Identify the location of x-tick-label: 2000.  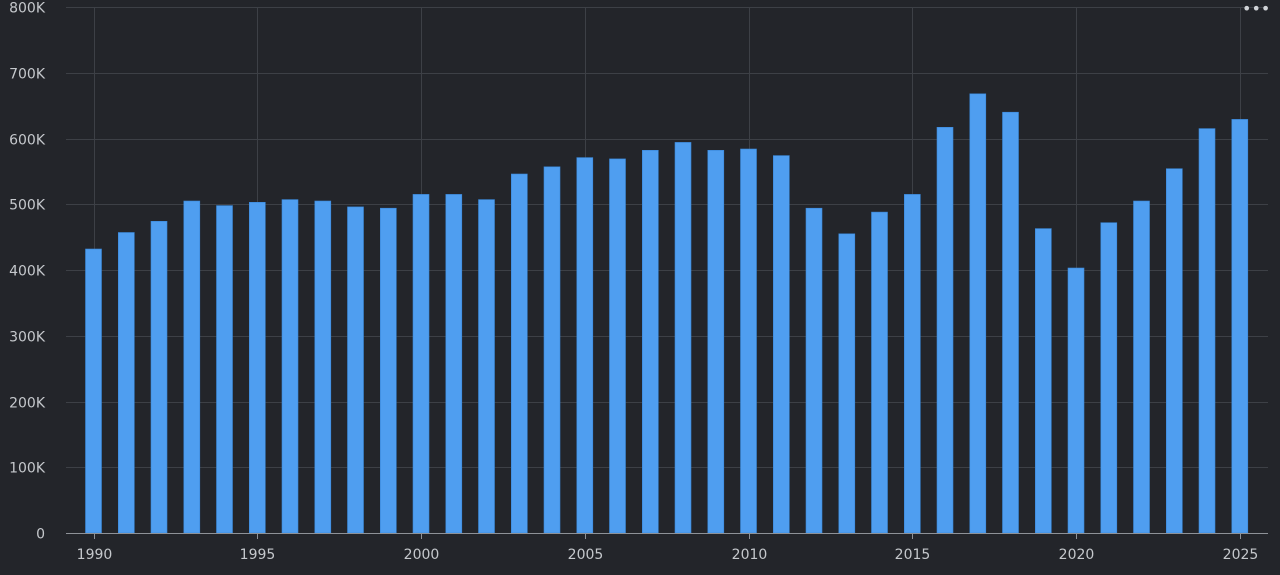
(422, 555).